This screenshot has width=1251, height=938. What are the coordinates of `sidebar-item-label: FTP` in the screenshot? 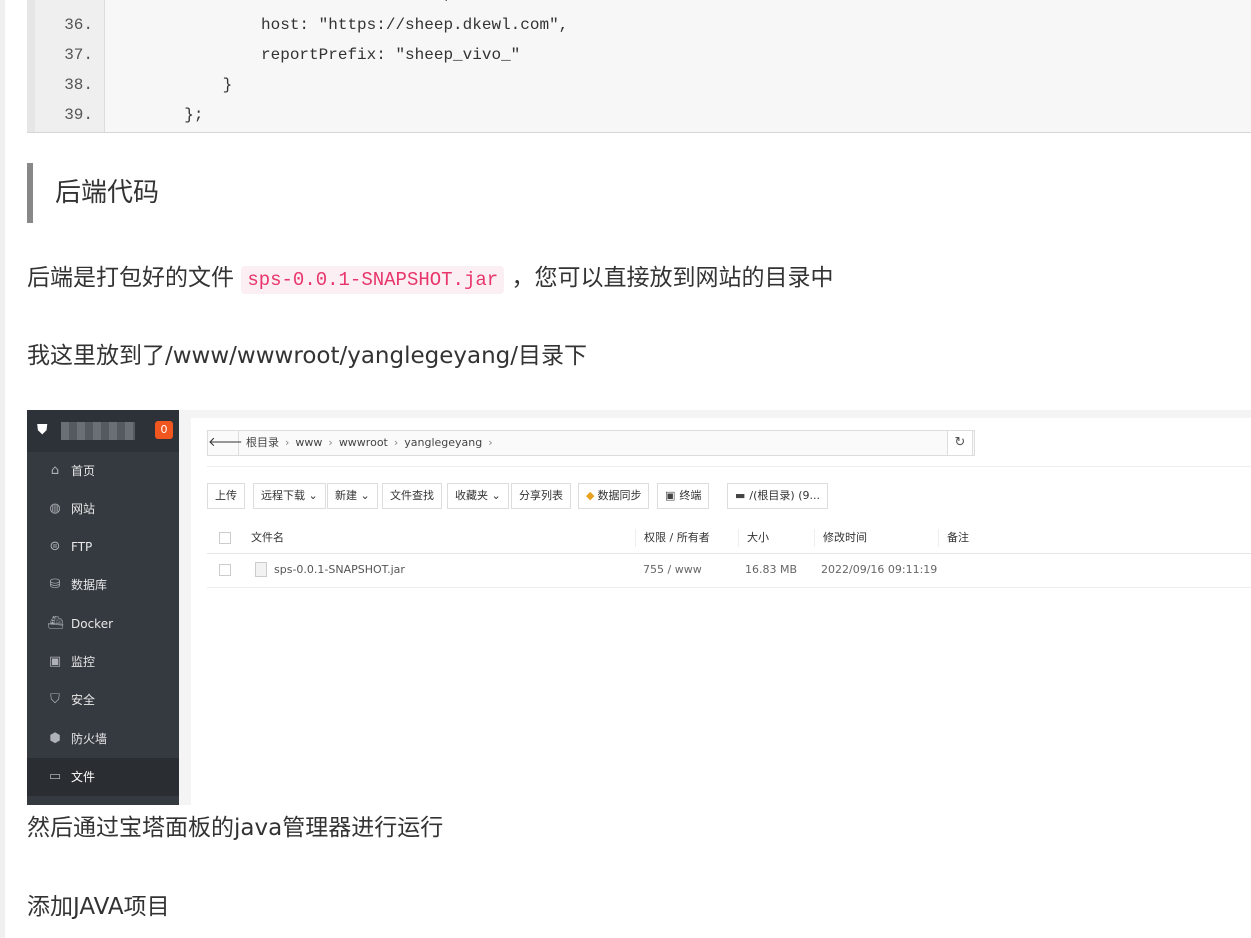 It's located at (82, 547).